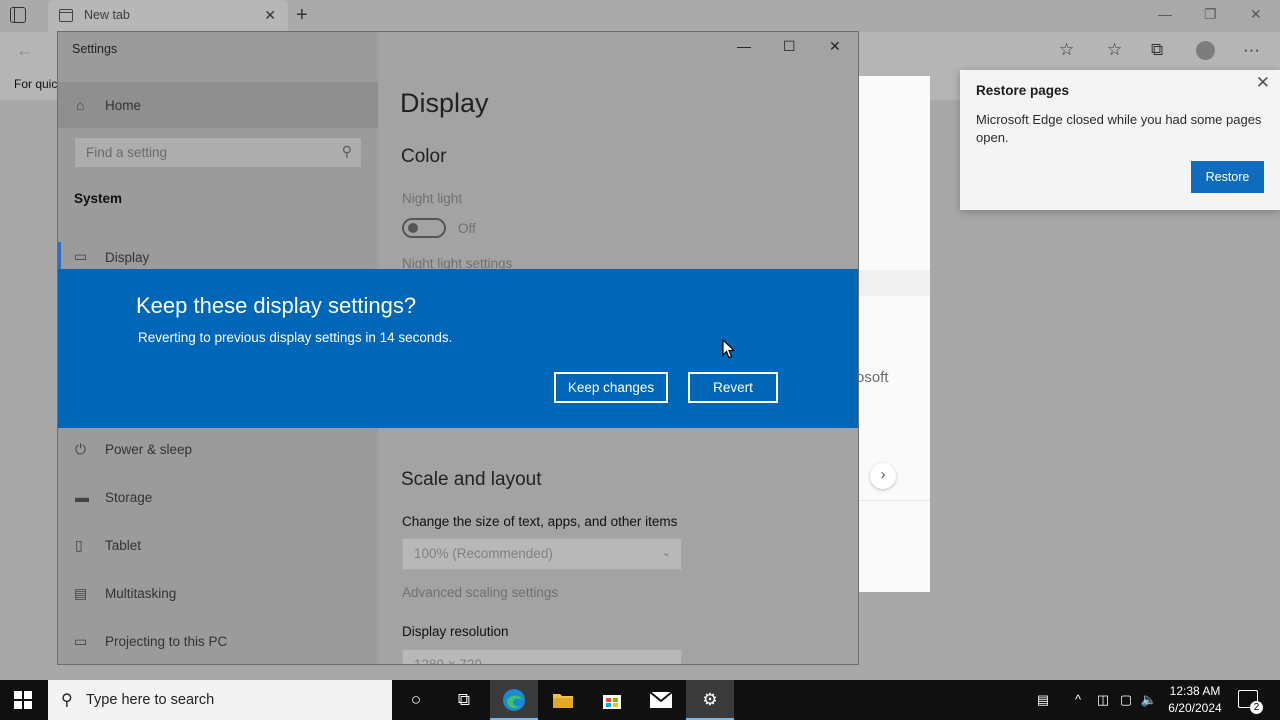 The height and width of the screenshot is (720, 1280). What do you see at coordinates (276, 305) in the screenshot?
I see `dialog-heading: Keep these display settings?` at bounding box center [276, 305].